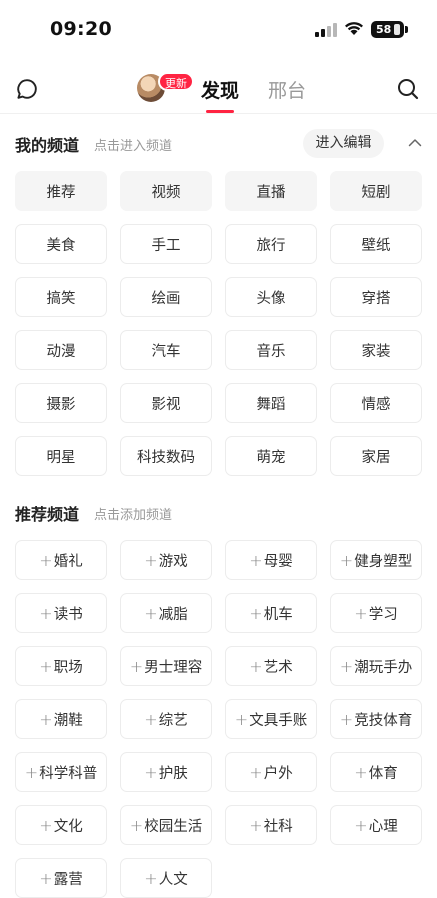  Describe the element at coordinates (287, 89) in the screenshot. I see `tab-xingtai: 邢台` at that location.